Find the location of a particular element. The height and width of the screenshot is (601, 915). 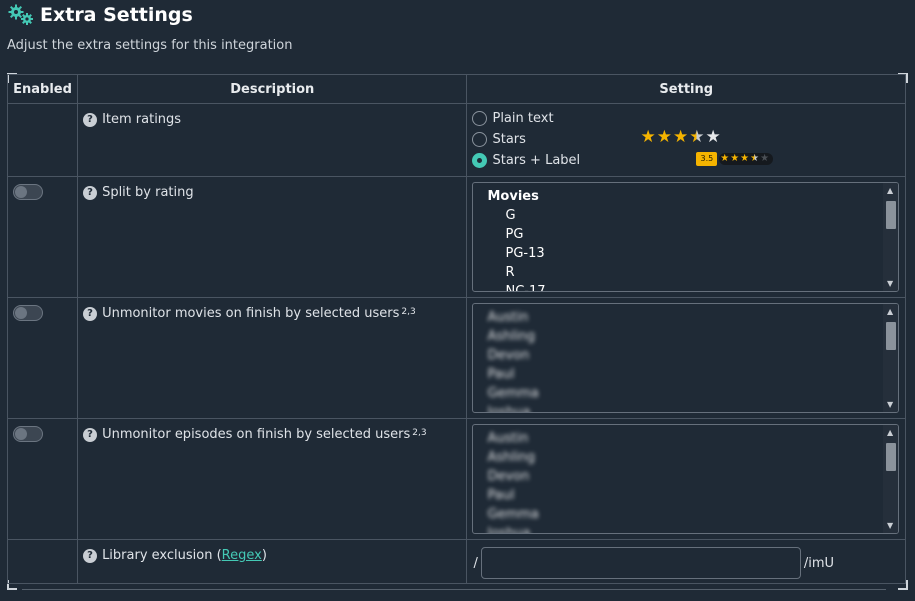

radio-option-stars-label: Stars + Label is located at coordinates (526, 160).